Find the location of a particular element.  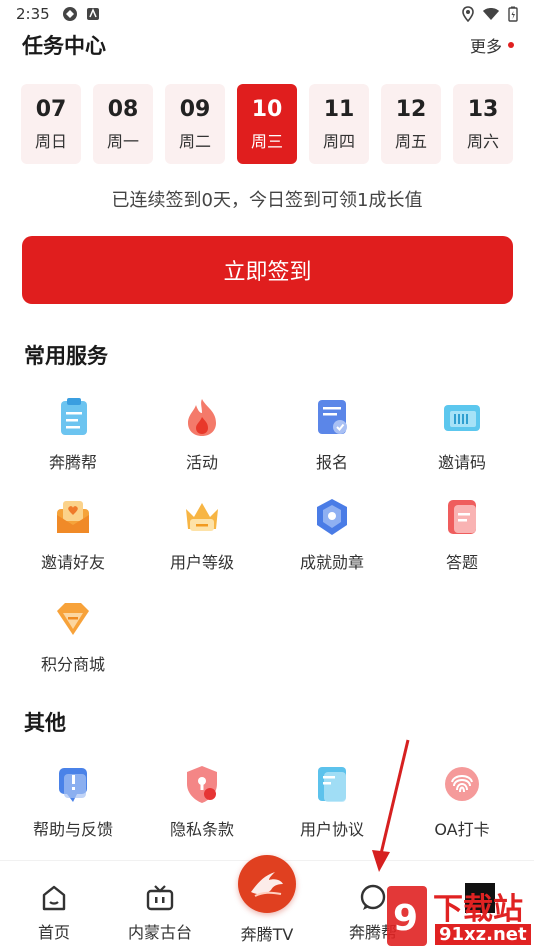

shield-lock-icon is located at coordinates (202, 784).